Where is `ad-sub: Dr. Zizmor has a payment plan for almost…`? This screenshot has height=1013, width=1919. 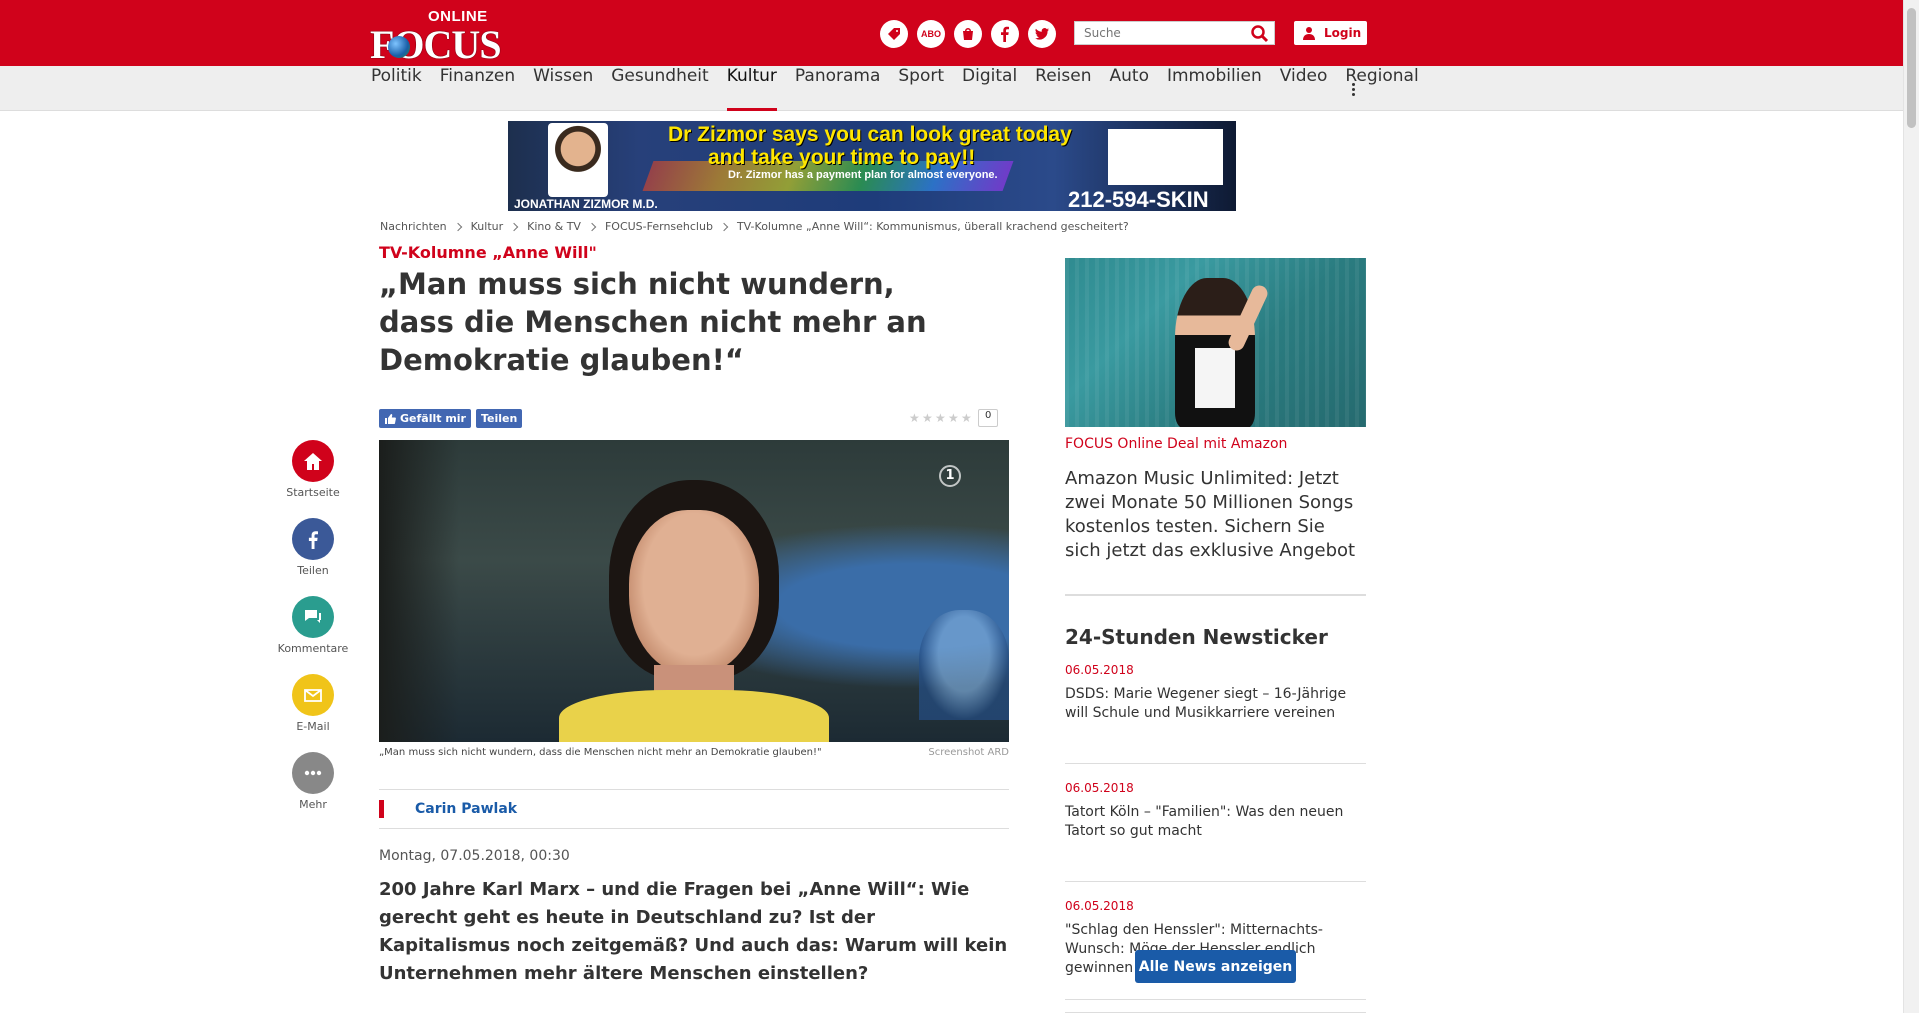
ad-sub: Dr. Zizmor has a payment plan for almost… is located at coordinates (863, 175).